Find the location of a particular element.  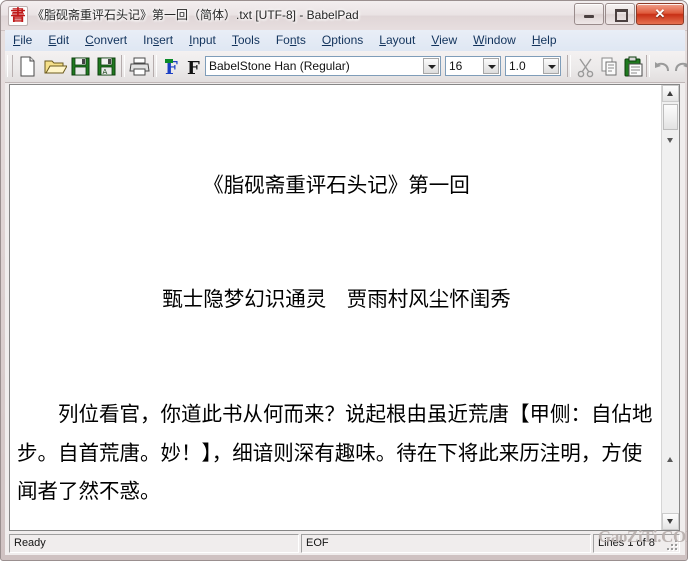

open-file-button is located at coordinates (54, 66).